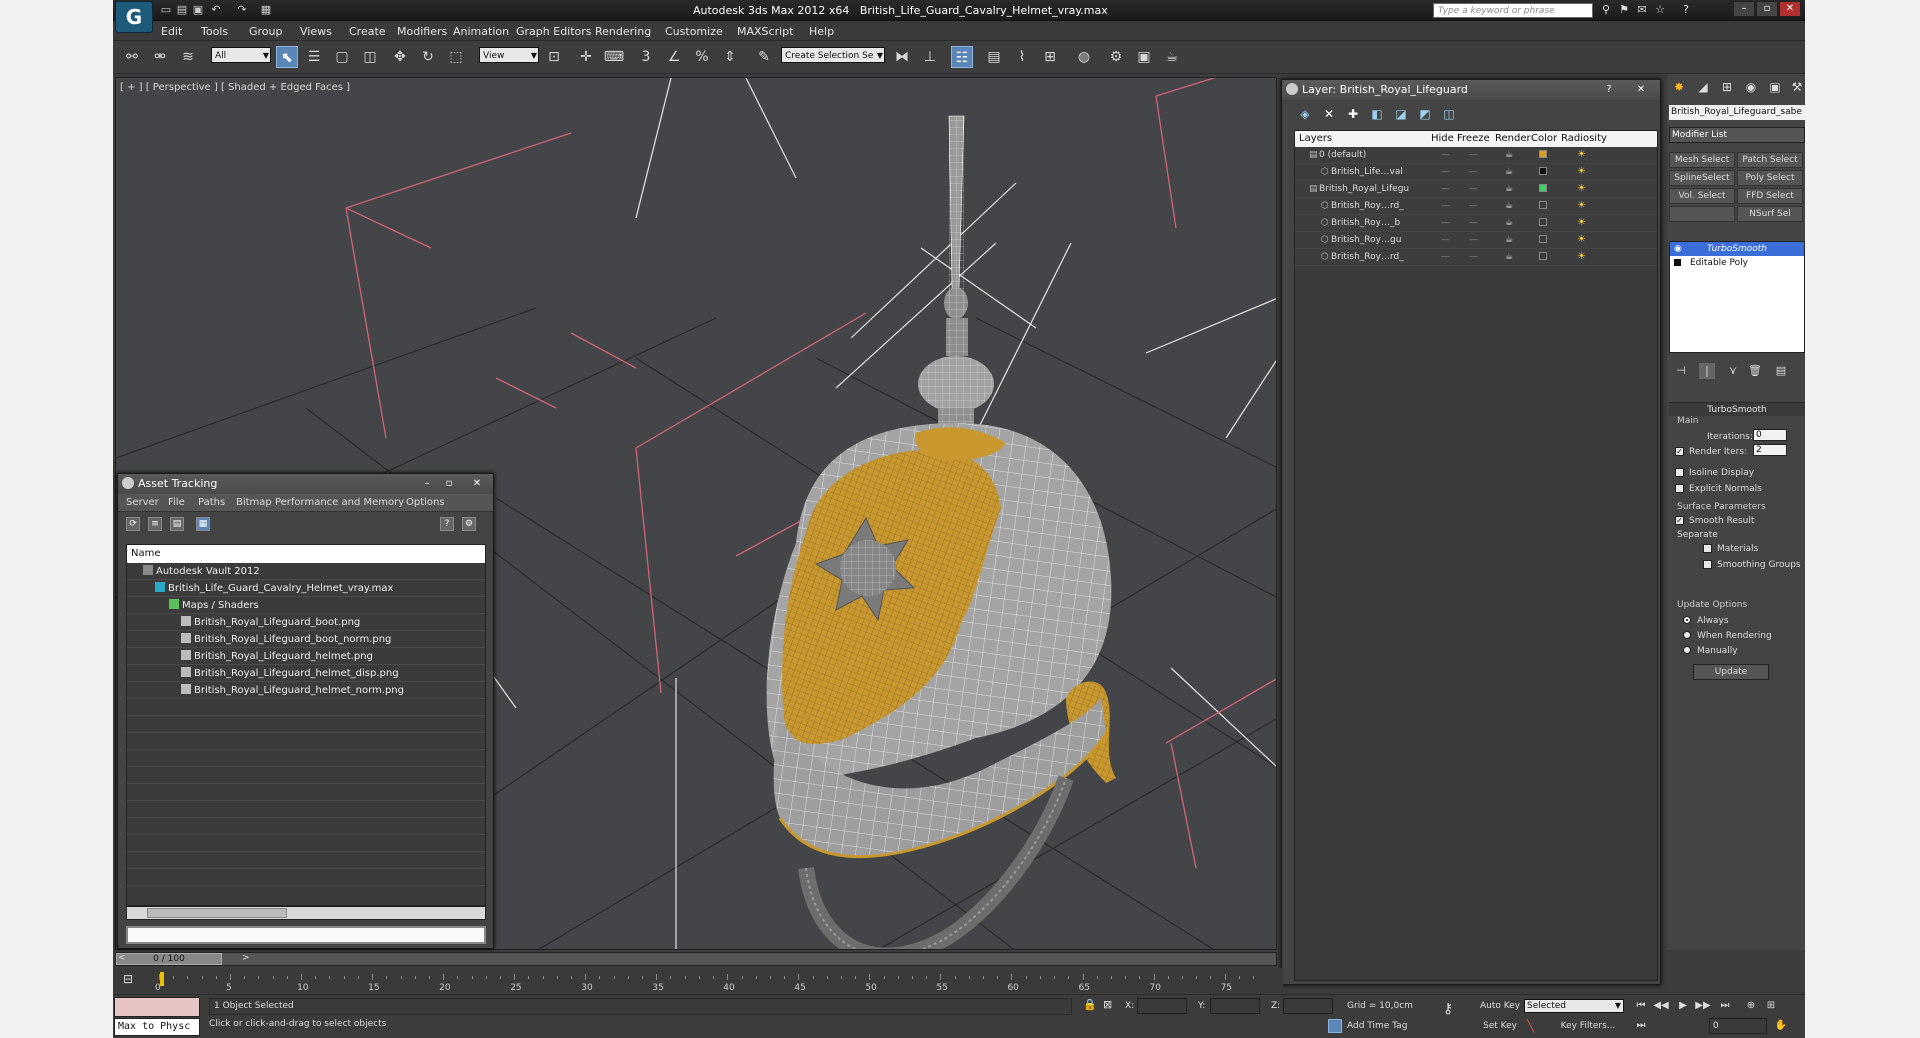  Describe the element at coordinates (370, 57) in the screenshot. I see `window-crossing-icon: ◫` at that location.